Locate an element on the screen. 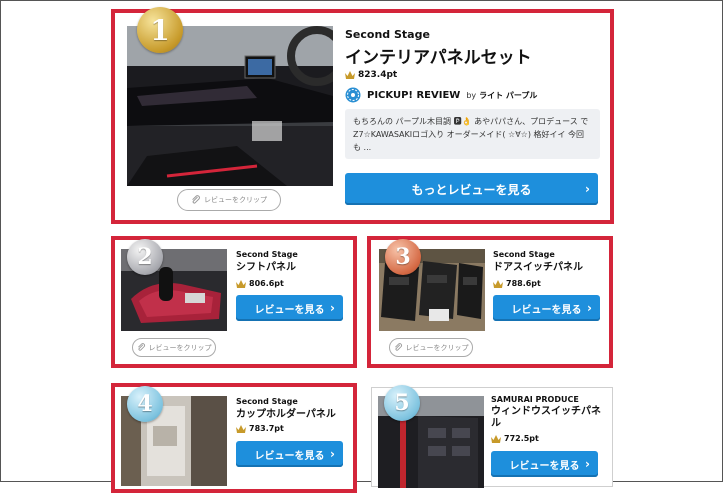  pickup-review-header: PICKUP! REVIEW by ライト パープル is located at coordinates (441, 95).